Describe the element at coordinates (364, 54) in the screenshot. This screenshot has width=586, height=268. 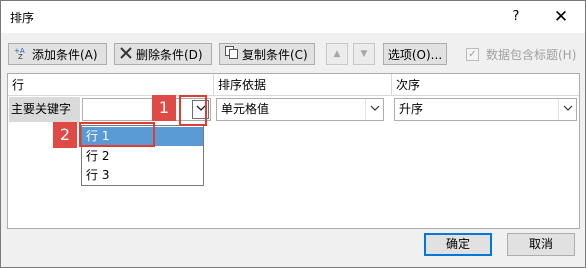
I see `move-down-button: ▼` at that location.